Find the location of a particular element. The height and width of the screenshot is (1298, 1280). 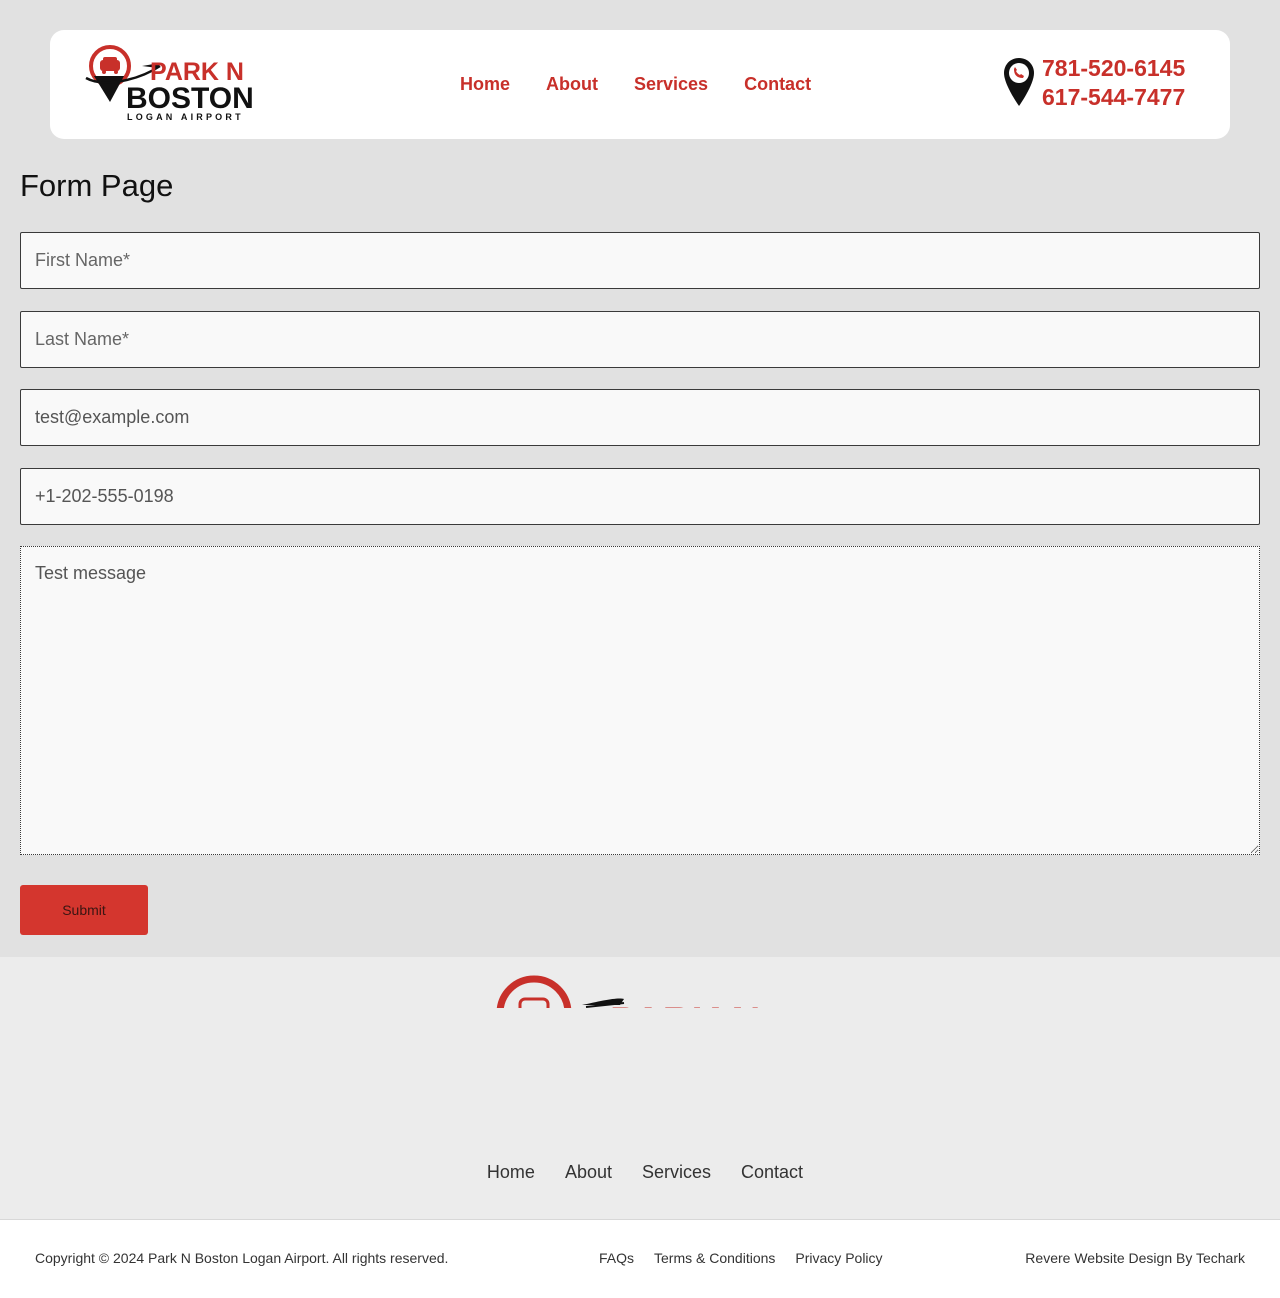

footer-nav-about: About is located at coordinates (588, 1172).